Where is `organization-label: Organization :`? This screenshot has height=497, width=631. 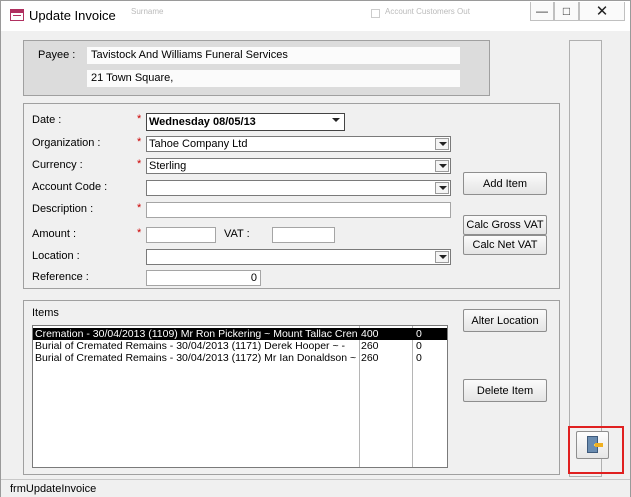
organization-label: Organization : is located at coordinates (66, 143).